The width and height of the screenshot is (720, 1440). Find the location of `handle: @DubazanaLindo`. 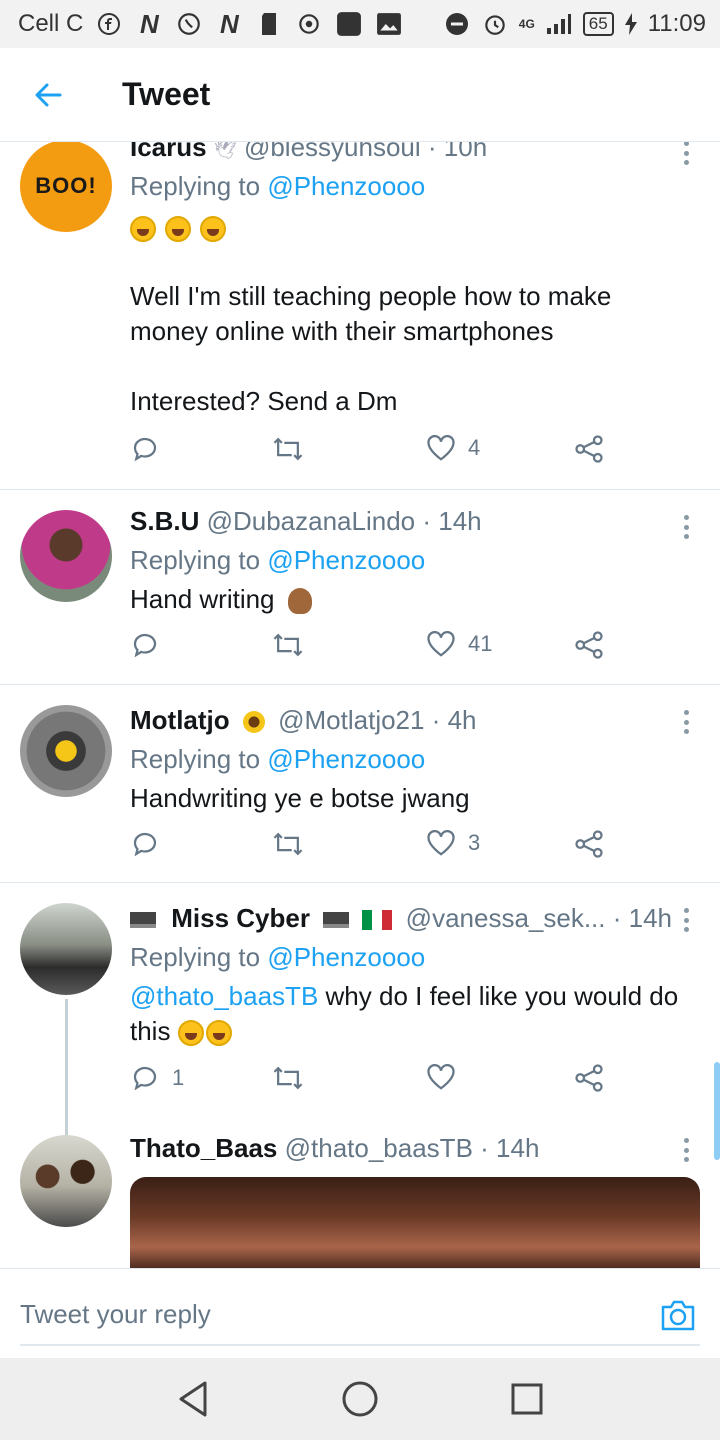

handle: @DubazanaLindo is located at coordinates (311, 521).